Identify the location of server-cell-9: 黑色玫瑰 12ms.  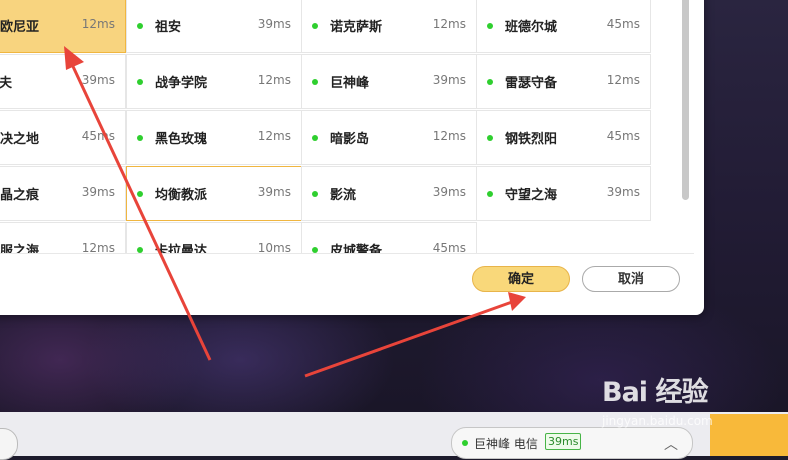
(214, 137).